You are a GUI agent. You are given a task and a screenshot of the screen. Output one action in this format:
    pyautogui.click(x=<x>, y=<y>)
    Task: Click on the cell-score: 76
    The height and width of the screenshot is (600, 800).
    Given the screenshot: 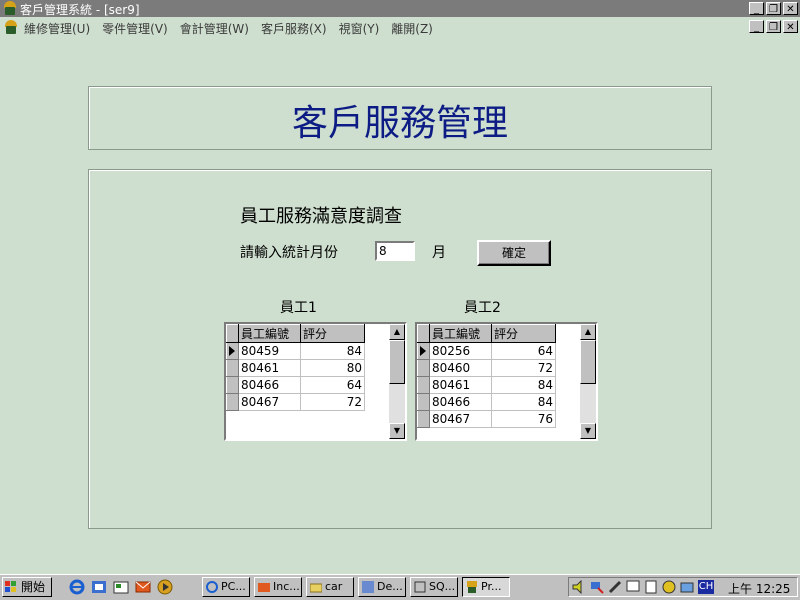 What is the action you would take?
    pyautogui.click(x=523, y=419)
    